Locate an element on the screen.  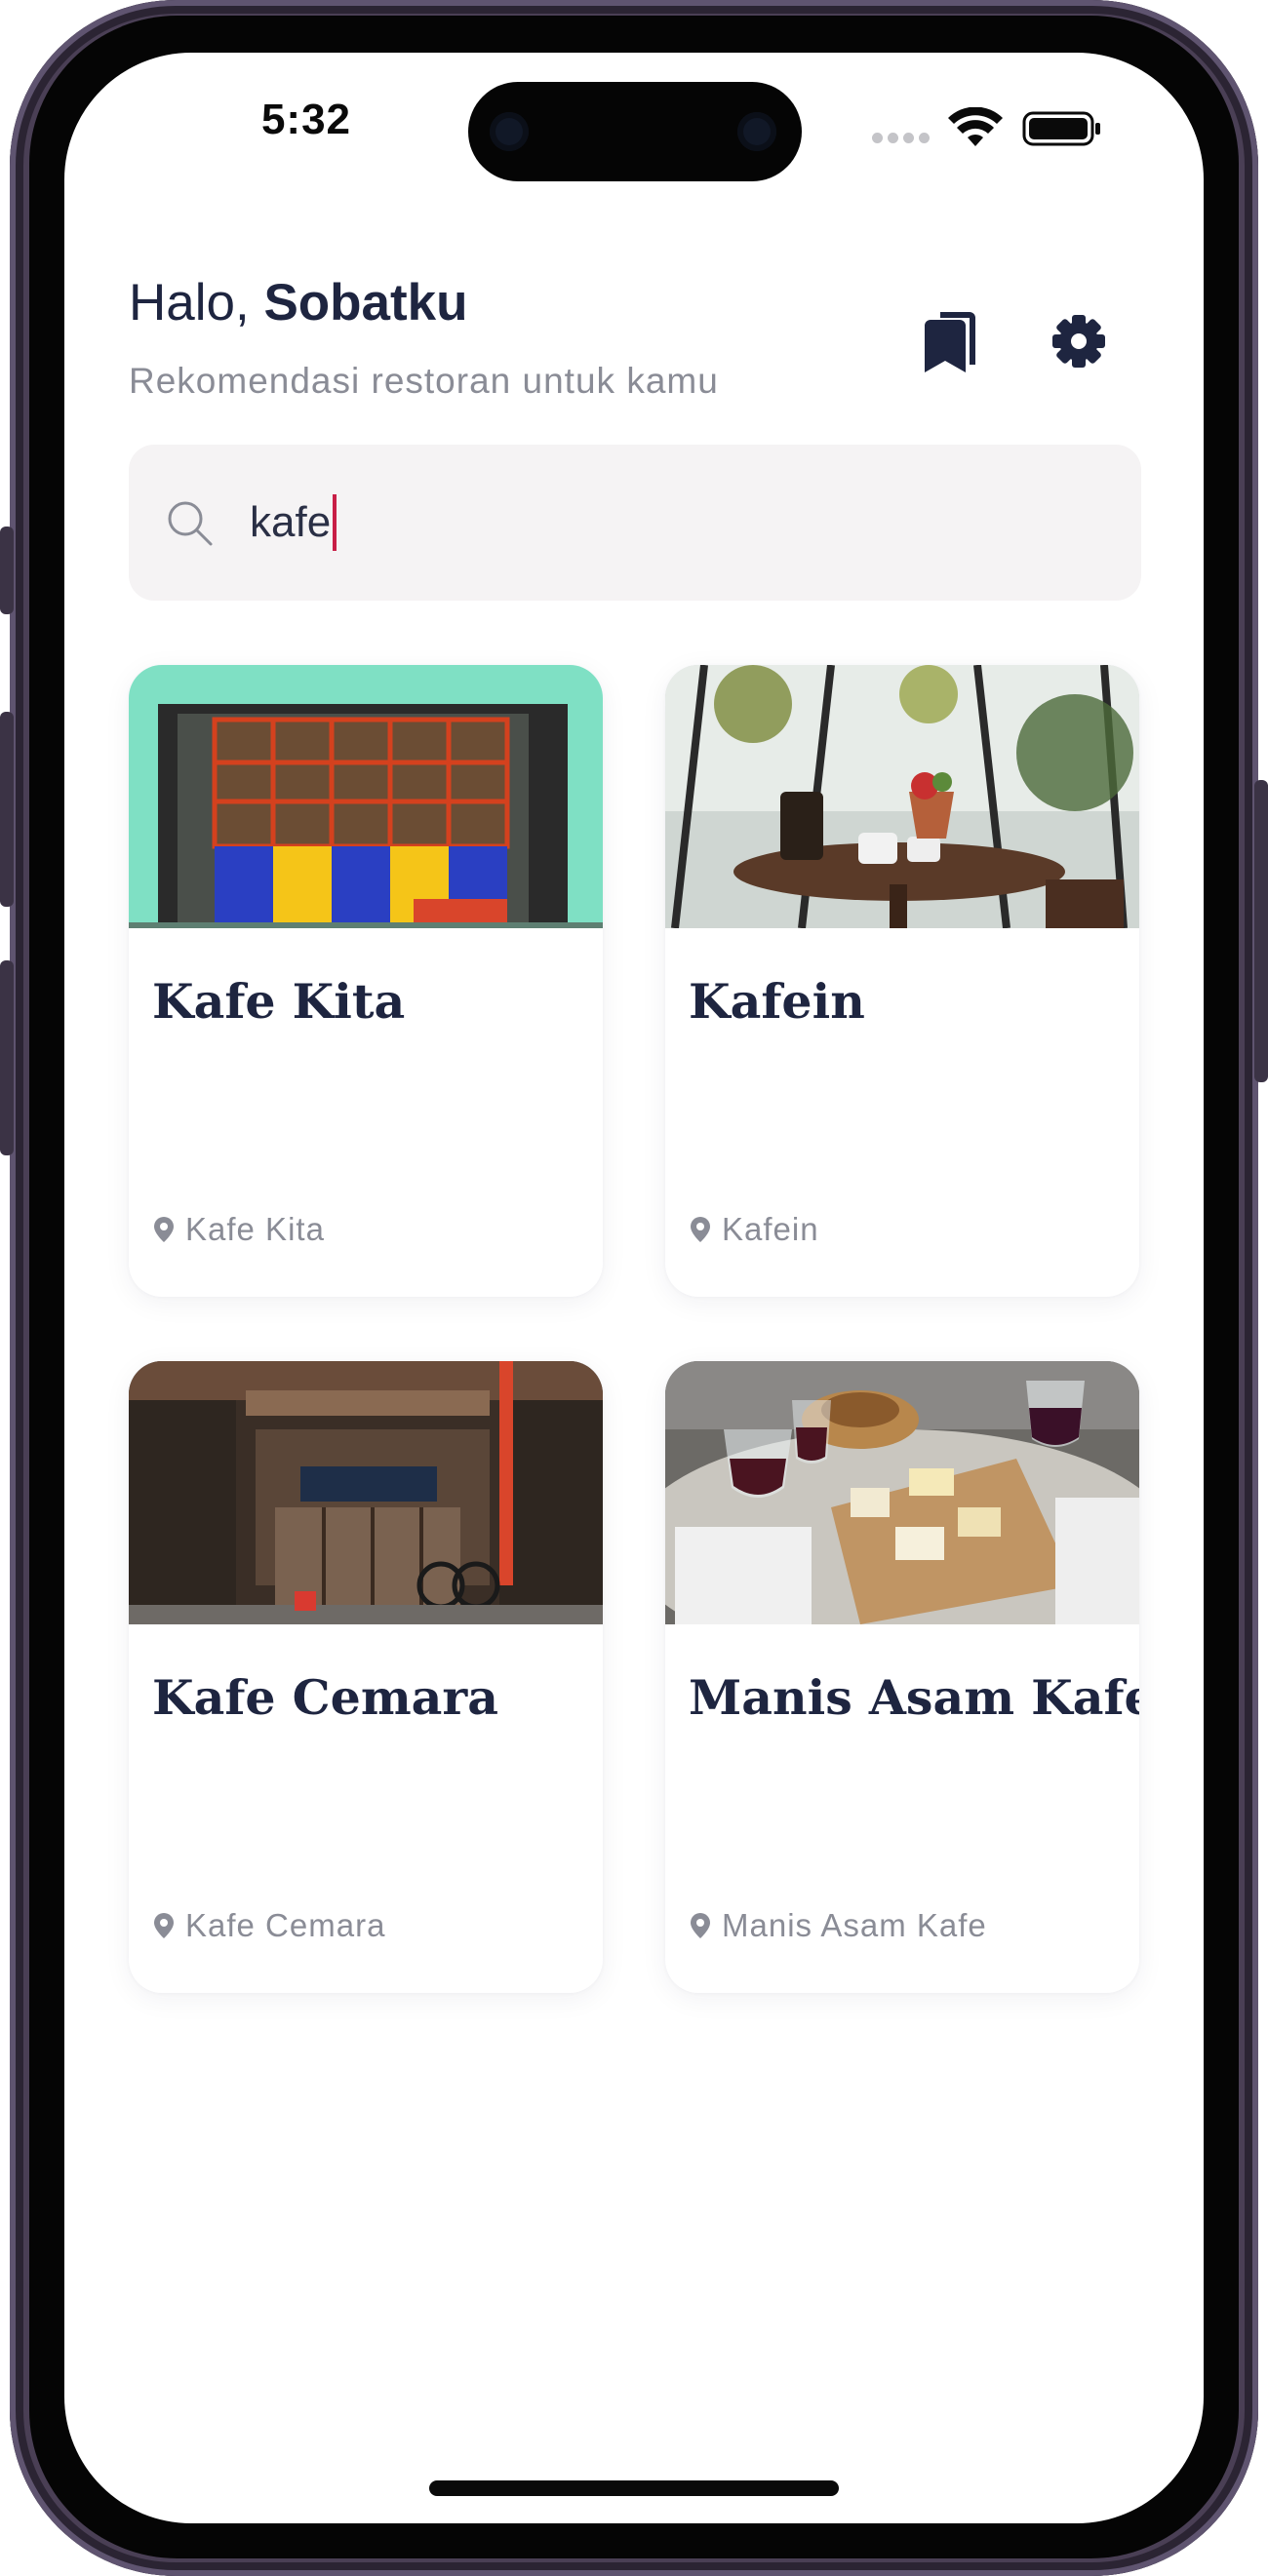
battery-icon is located at coordinates (1061, 128).